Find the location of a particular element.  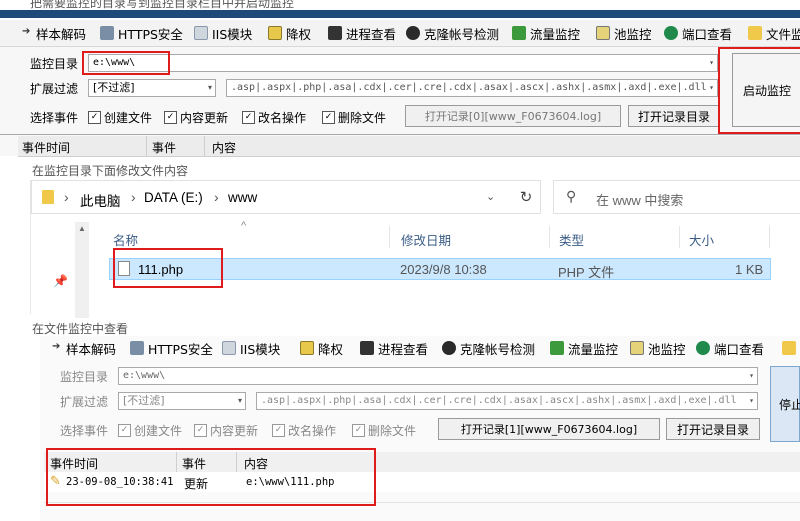

caption-bottom: 在文件监控中查看 is located at coordinates (80, 329).